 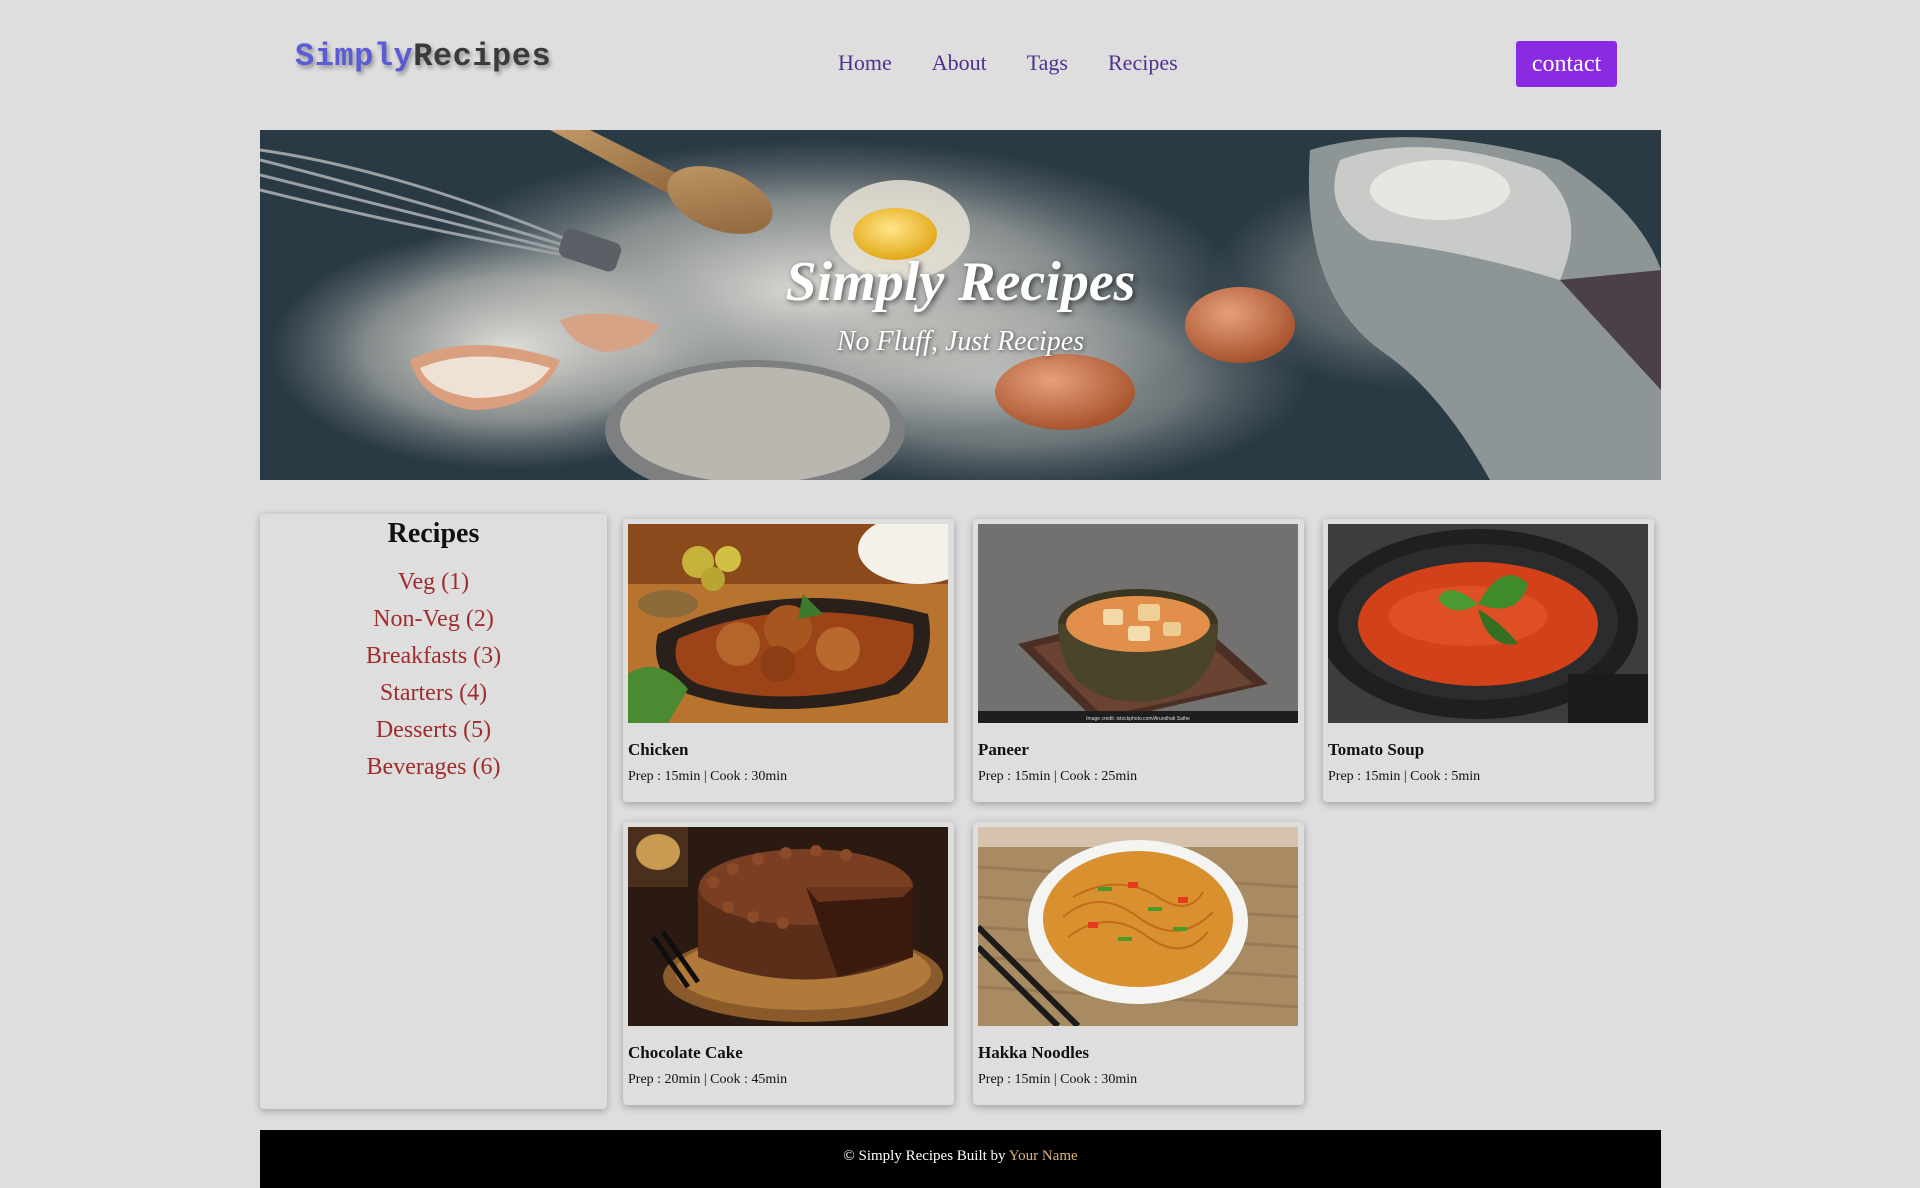 I want to click on category-item: Desserts (5), so click(x=433, y=730).